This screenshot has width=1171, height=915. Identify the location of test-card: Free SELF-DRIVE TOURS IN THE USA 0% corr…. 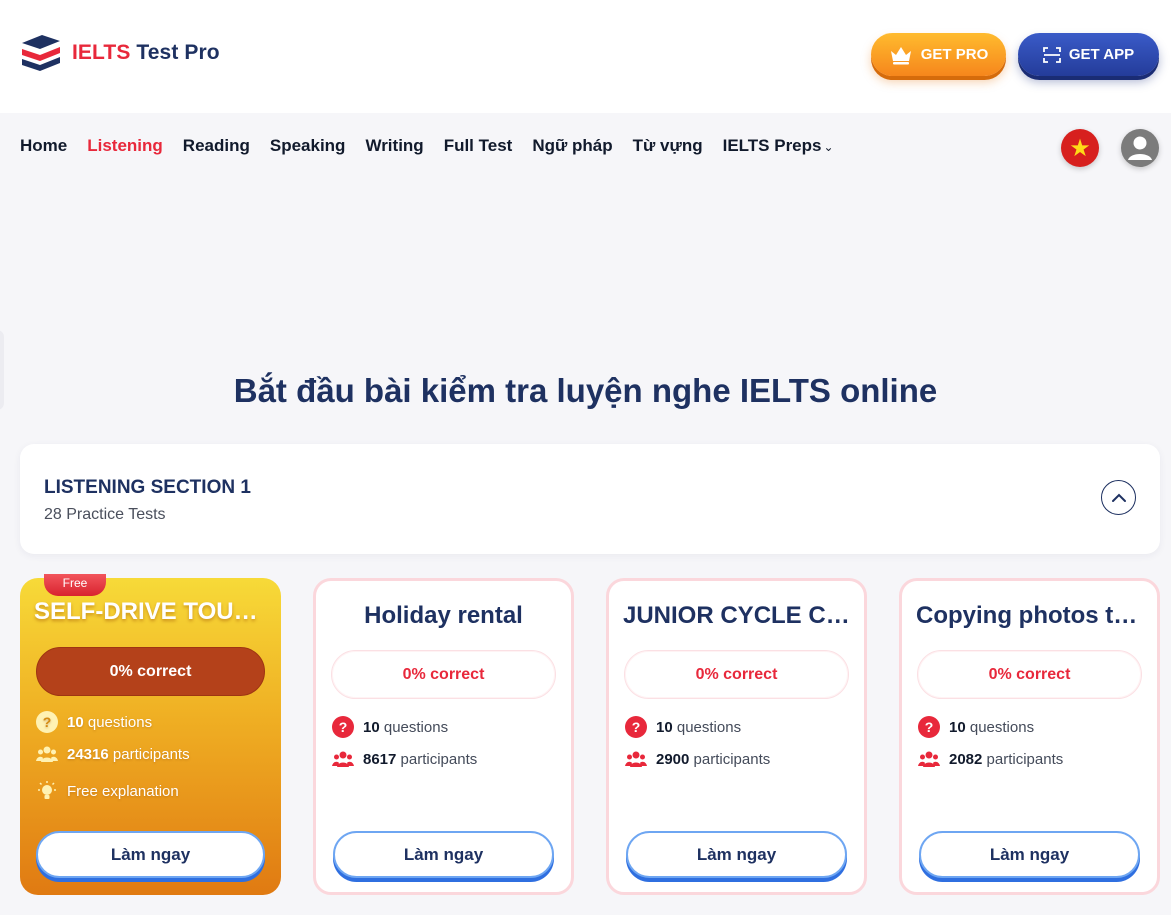
(150, 734).